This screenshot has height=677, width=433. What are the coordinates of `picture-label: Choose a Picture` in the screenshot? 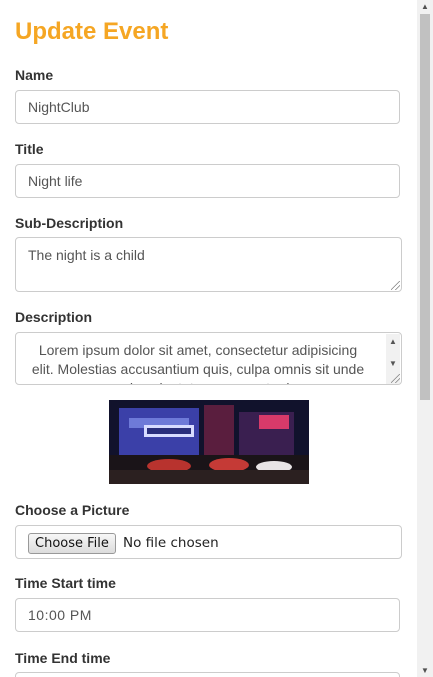 It's located at (72, 510).